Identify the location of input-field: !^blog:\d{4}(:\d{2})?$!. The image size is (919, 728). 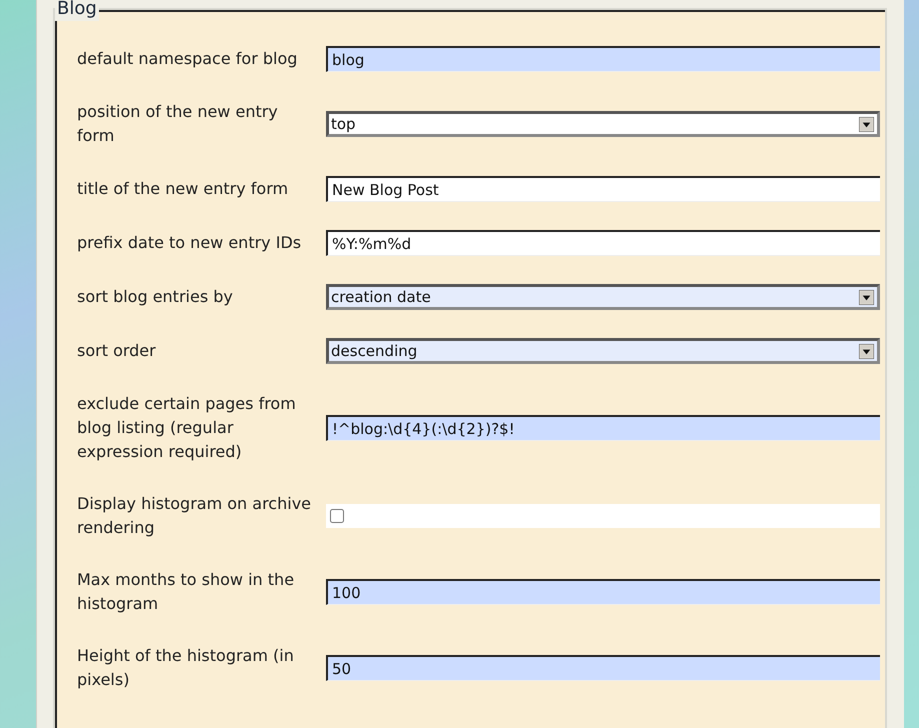
(603, 428).